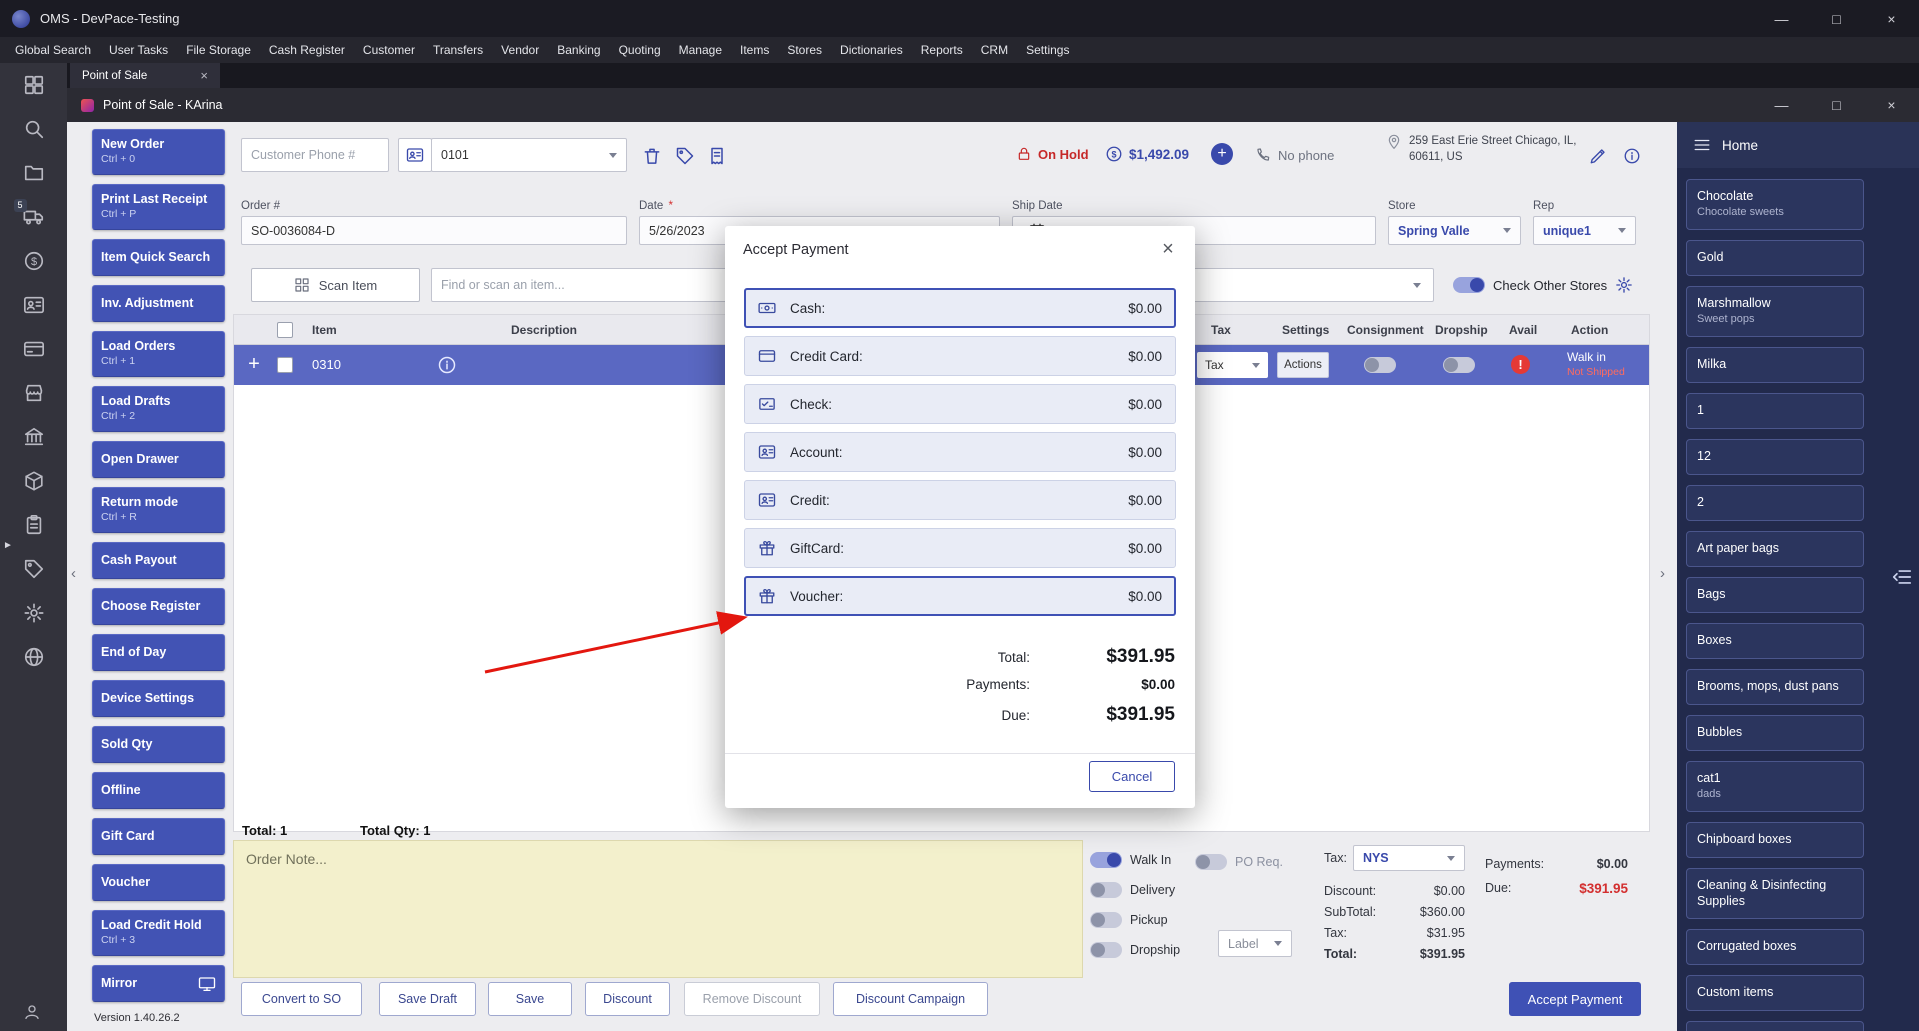 This screenshot has height=1031, width=1919. I want to click on sidebar-folder-icon, so click(34, 173).